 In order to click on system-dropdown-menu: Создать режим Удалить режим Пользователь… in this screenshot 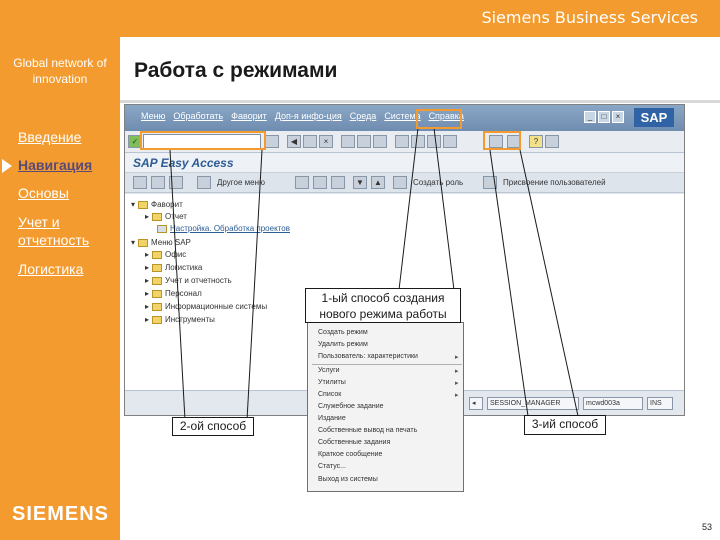, I will do `click(385, 407)`.